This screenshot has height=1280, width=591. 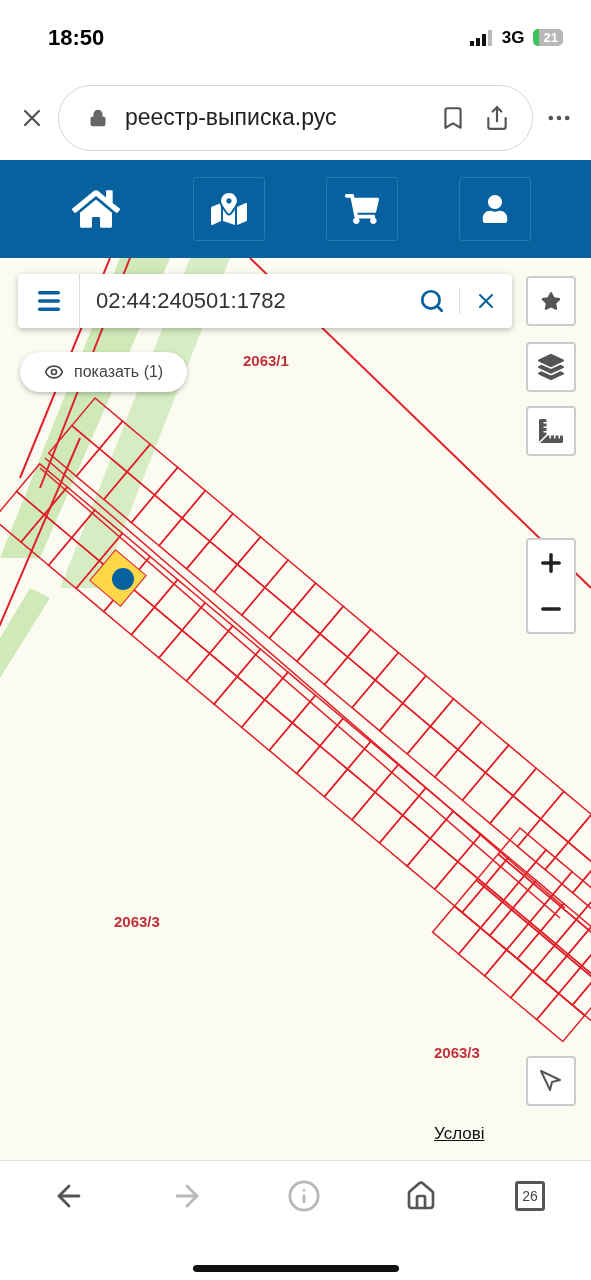 I want to click on show-button: показать (1), so click(x=104, y=372).